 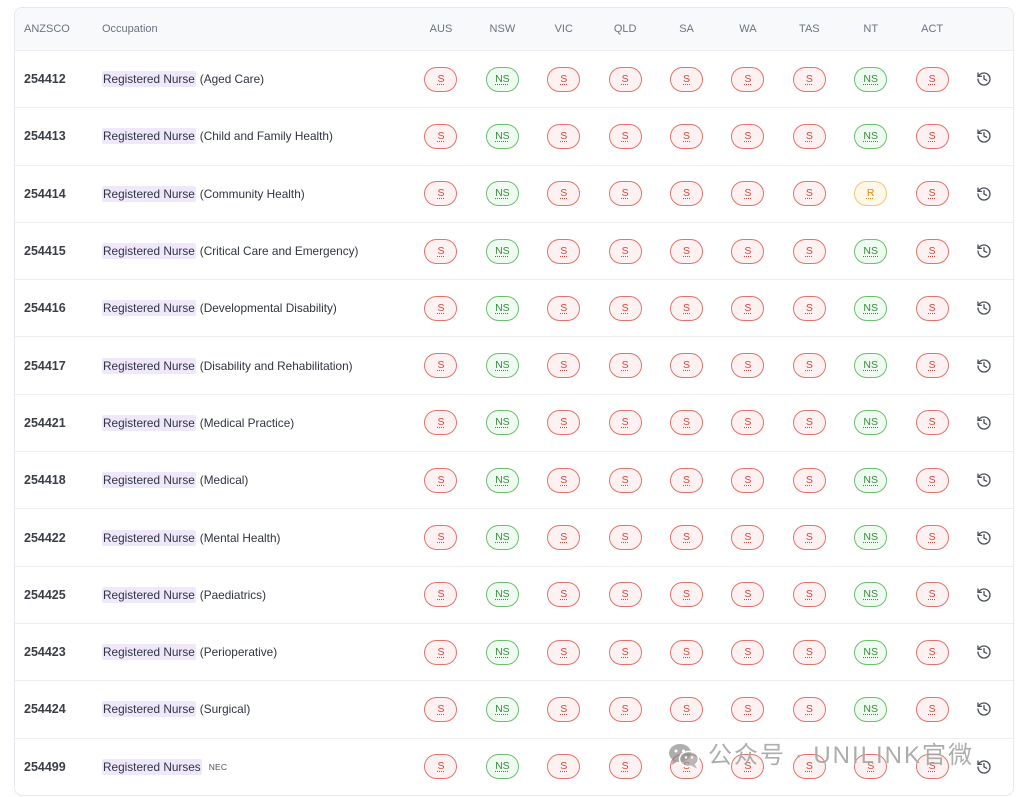 I want to click on occupation-link: Registered Nurse (Community Health), so click(x=251, y=194).